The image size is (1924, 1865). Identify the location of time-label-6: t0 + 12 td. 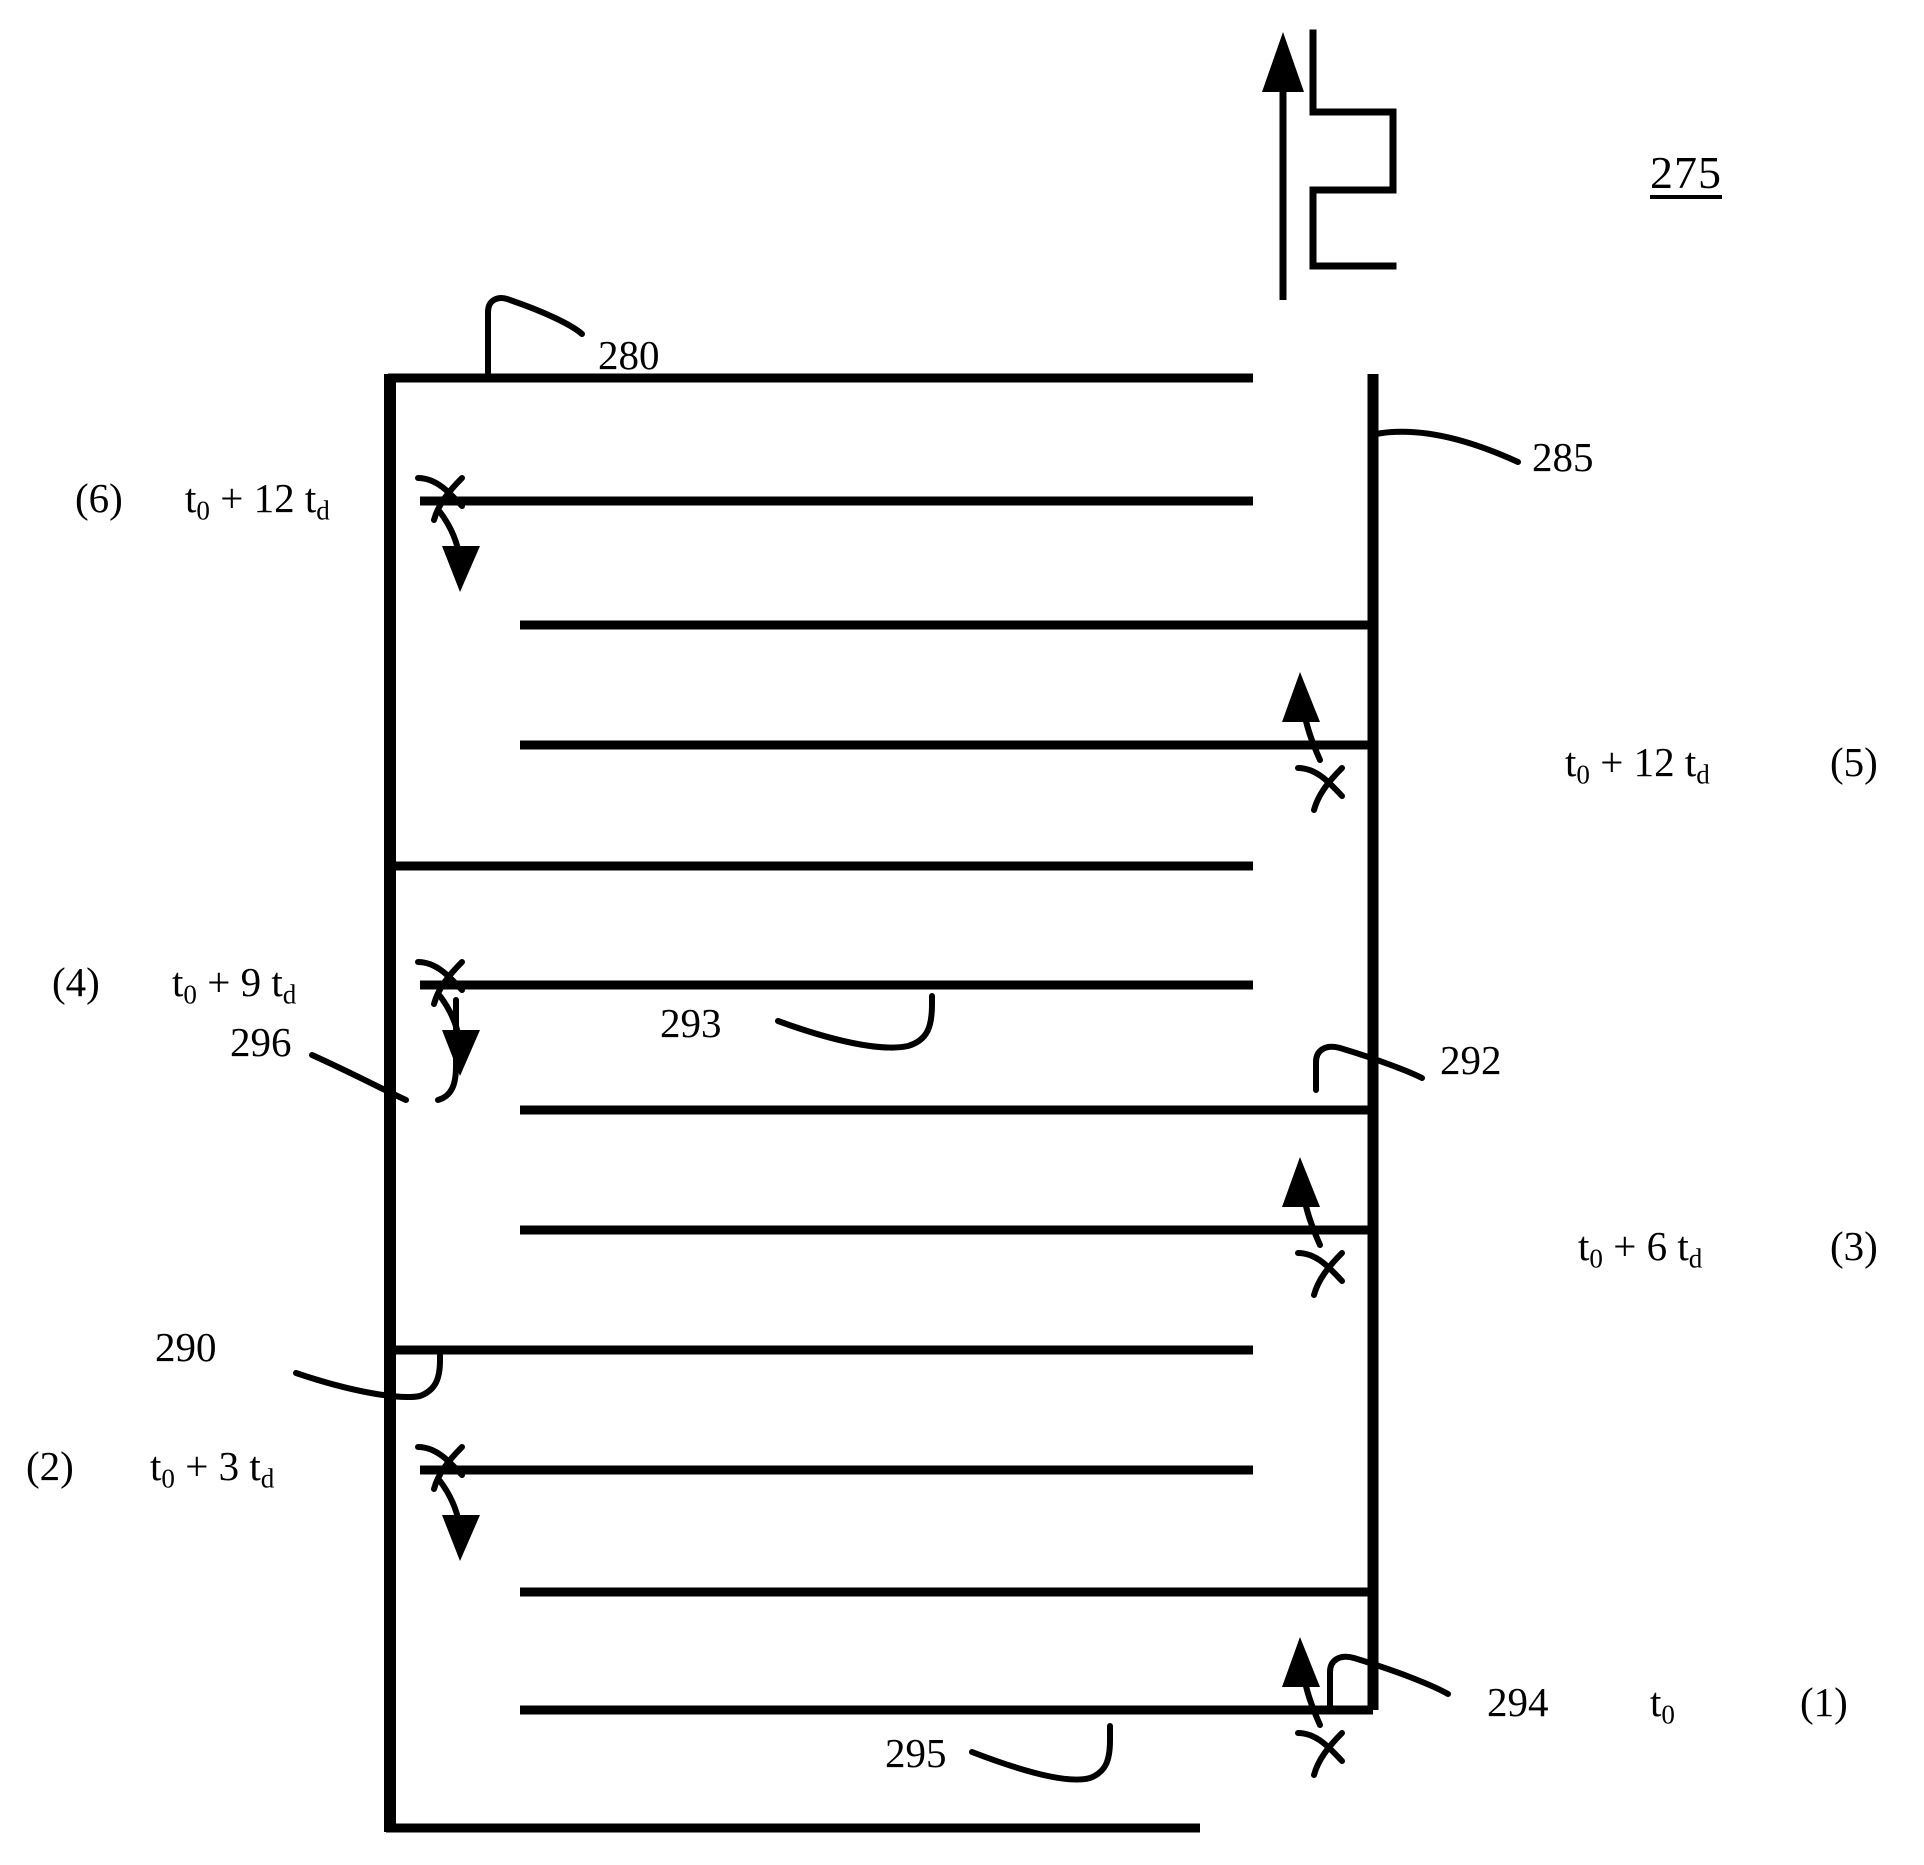
(257, 501).